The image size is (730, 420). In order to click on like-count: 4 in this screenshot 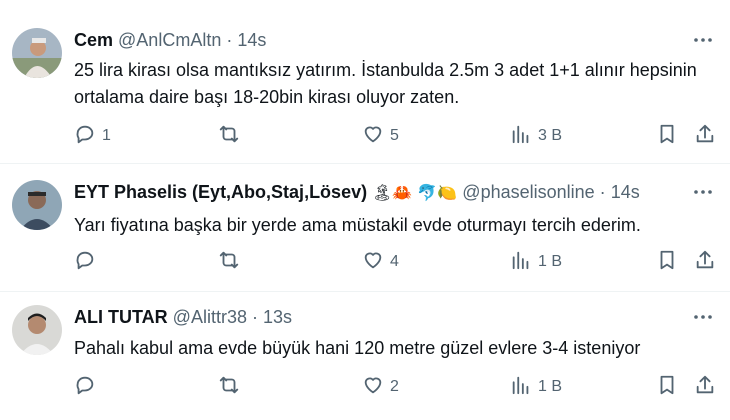, I will do `click(394, 261)`.